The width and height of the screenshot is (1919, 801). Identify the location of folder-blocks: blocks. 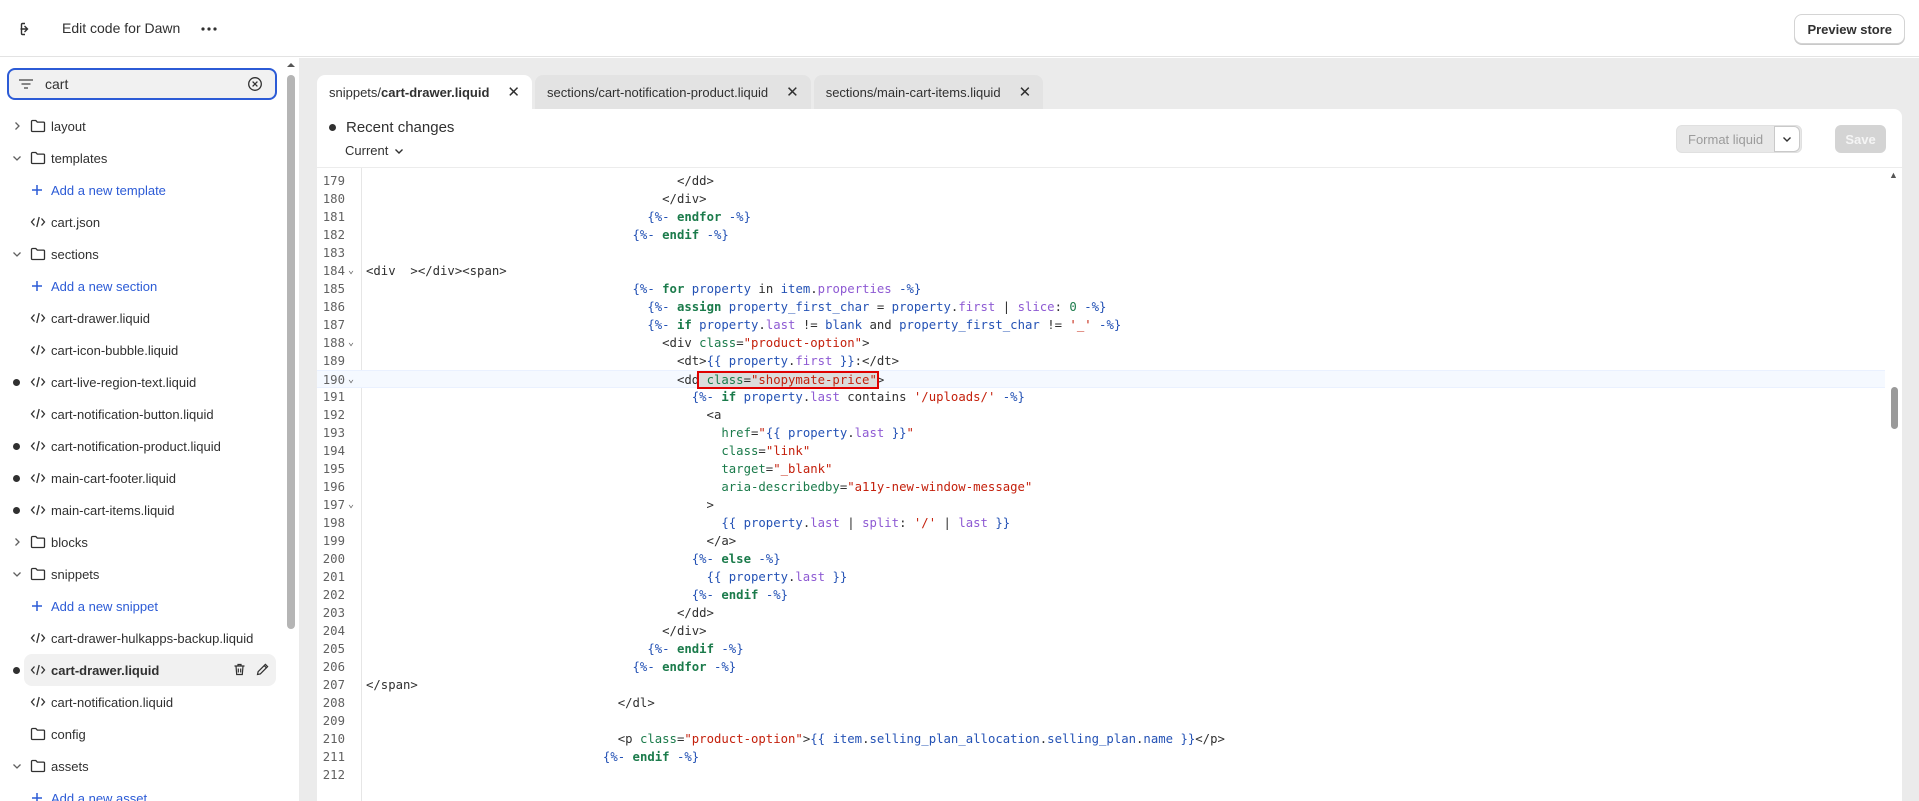
(142, 542).